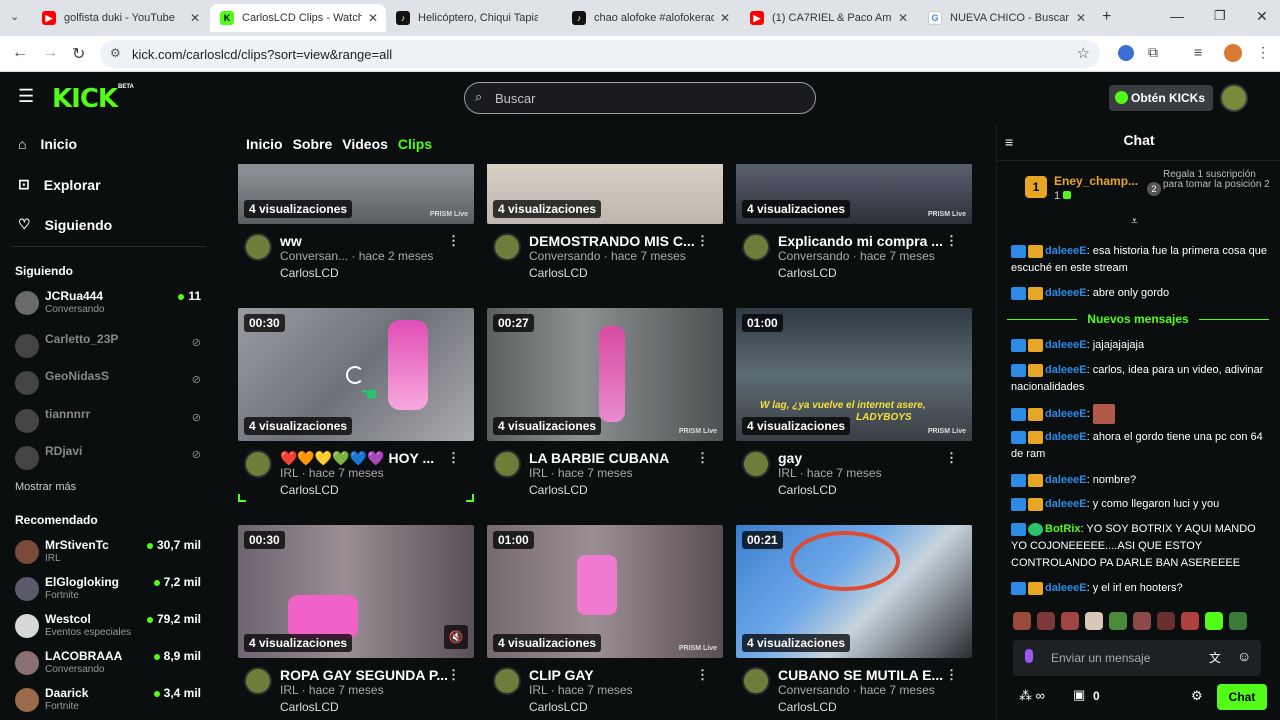 This screenshot has height=720, width=1280. What do you see at coordinates (605, 374) in the screenshot?
I see `clip-thumbnail: 00:27 4 visualizaciones PRISM Live` at bounding box center [605, 374].